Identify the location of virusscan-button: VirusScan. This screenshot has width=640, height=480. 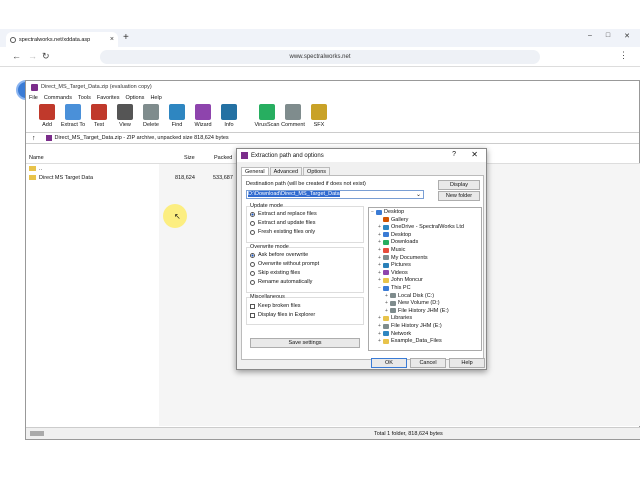
(267, 116).